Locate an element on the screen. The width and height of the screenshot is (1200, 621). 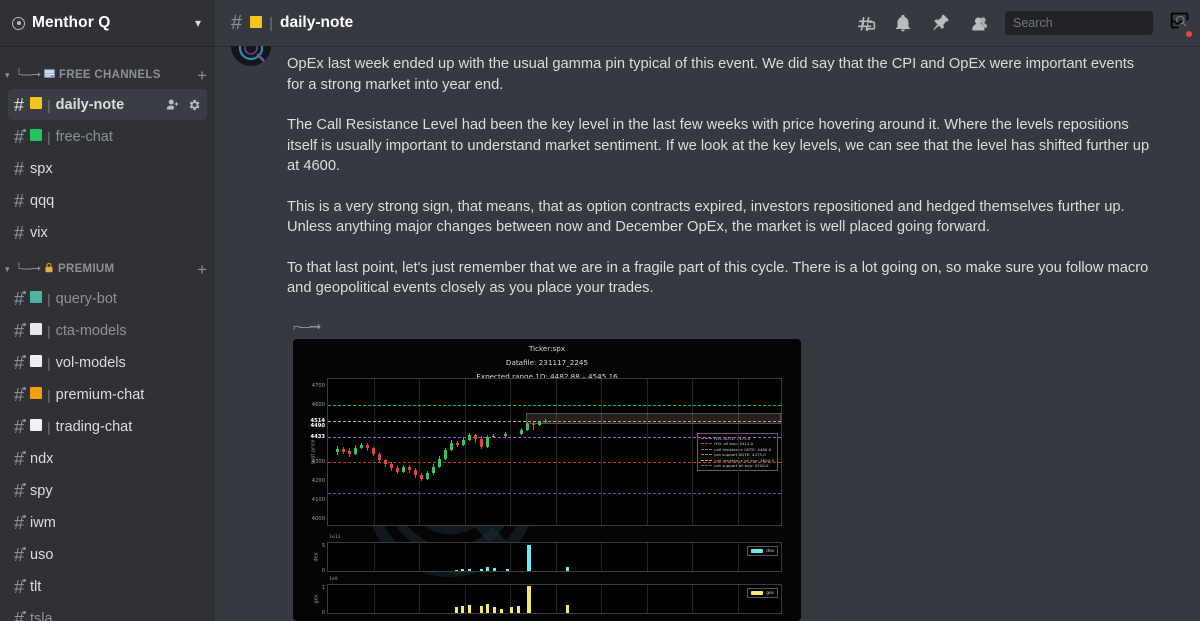
inbox-icon is located at coordinates (1181, 24).